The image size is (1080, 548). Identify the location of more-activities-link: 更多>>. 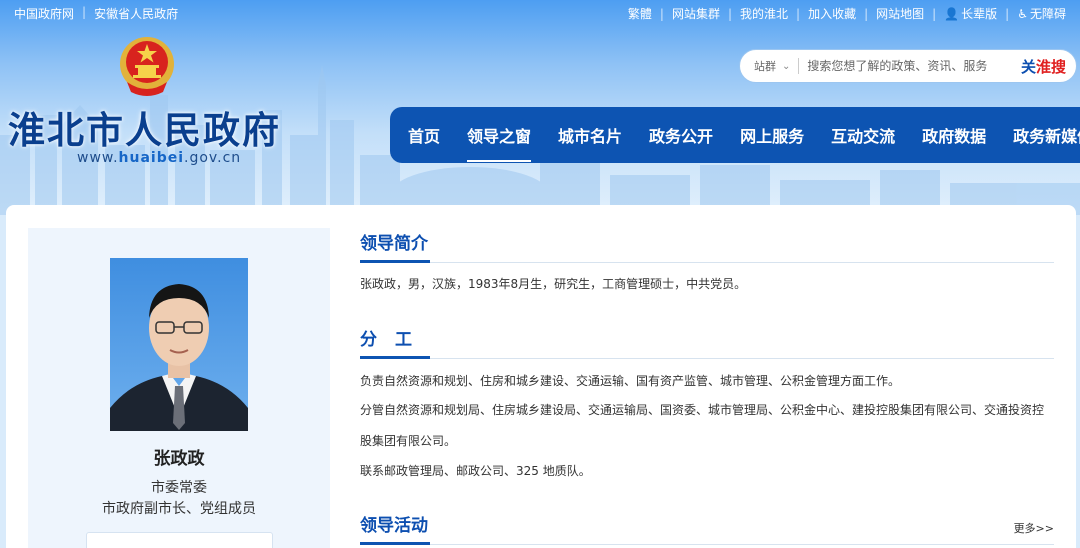
(1034, 528).